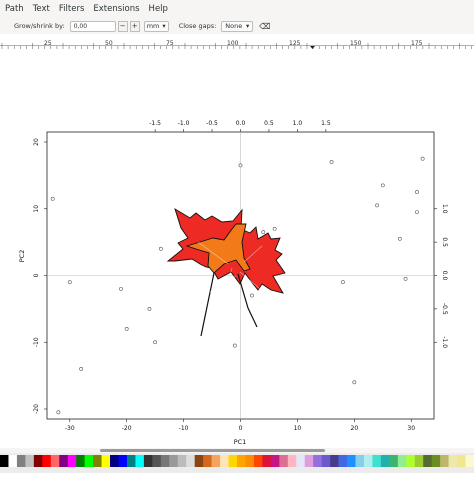 The width and height of the screenshot is (474, 477). Describe the element at coordinates (155, 123) in the screenshot. I see `top-tick-label: -1.5` at that location.